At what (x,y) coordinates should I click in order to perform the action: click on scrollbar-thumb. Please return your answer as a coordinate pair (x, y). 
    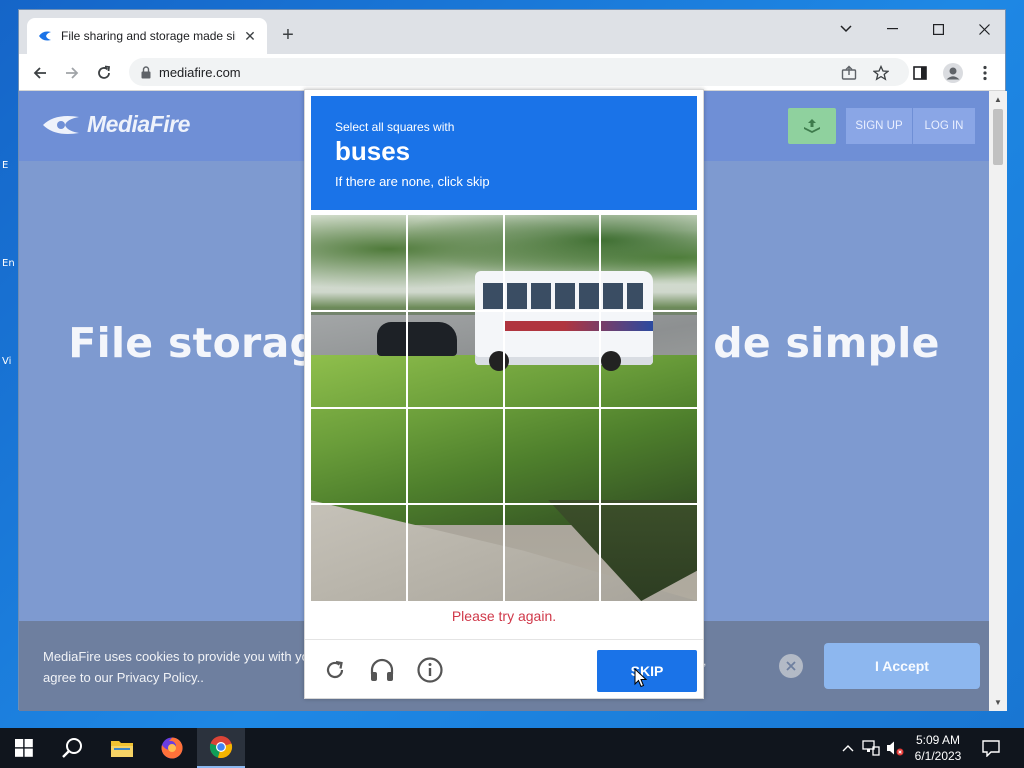
    Looking at the image, I should click on (998, 137).